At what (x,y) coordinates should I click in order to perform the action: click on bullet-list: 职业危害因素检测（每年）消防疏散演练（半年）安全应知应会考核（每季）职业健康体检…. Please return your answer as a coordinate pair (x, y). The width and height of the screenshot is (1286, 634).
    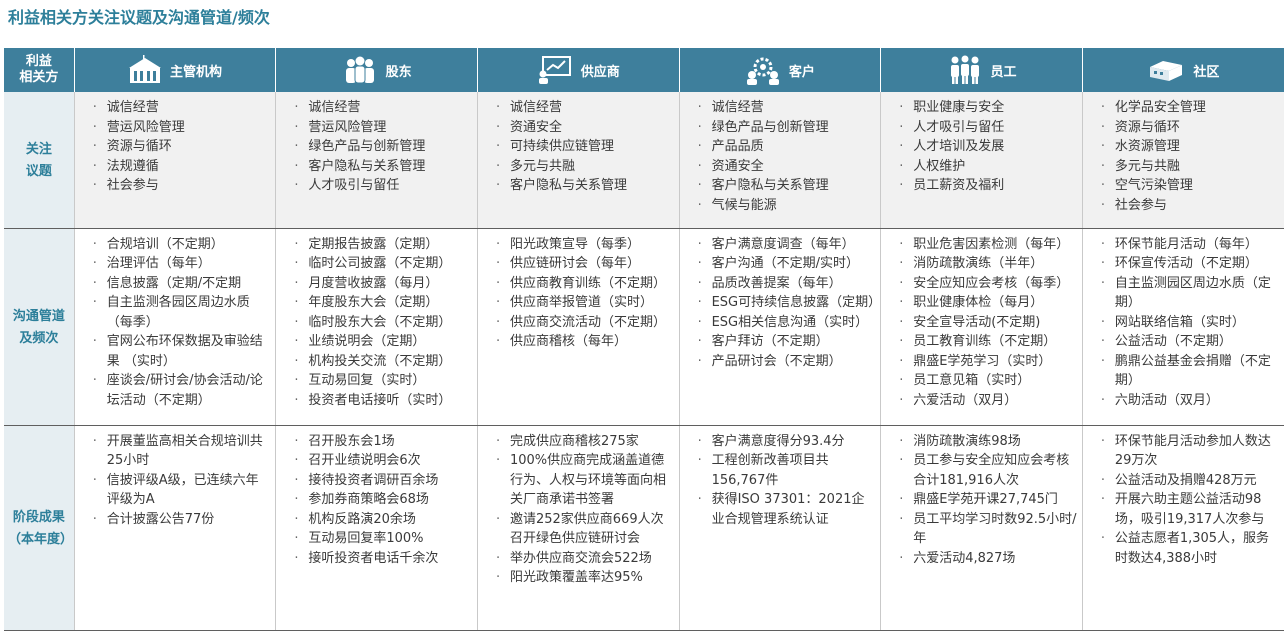
    Looking at the image, I should click on (981, 323).